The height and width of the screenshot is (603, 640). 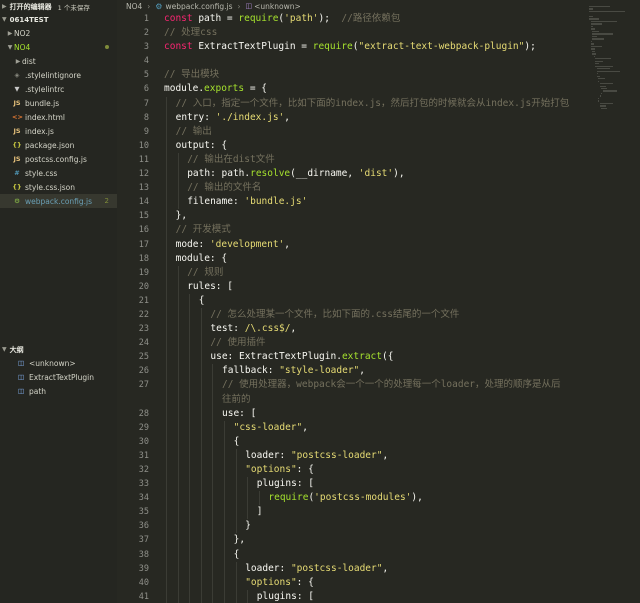 What do you see at coordinates (378, 258) in the screenshot?
I see `code-line: 18 module: {` at bounding box center [378, 258].